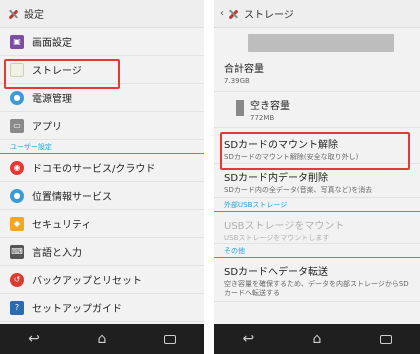  What do you see at coordinates (34, 15) in the screenshot?
I see `page-title: 設定` at bounding box center [34, 15].